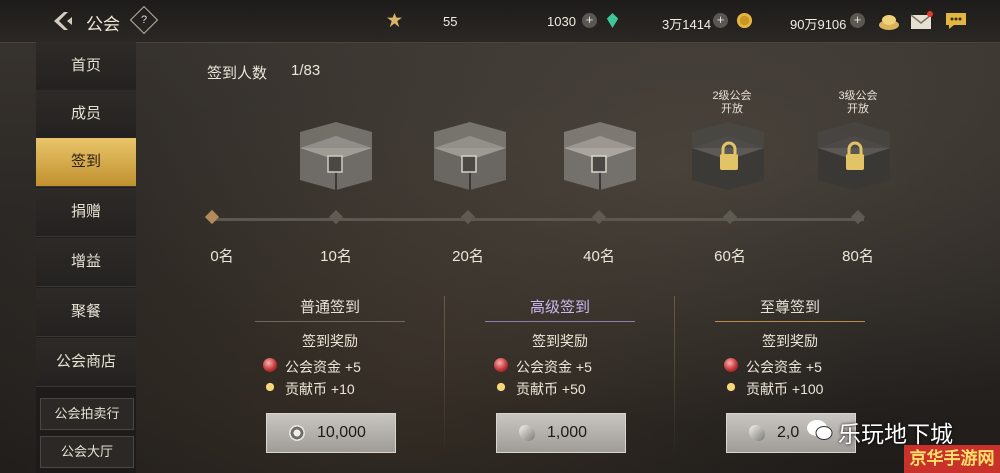  Describe the element at coordinates (687, 24) in the screenshot. I see `resource-value-3: 3万1414` at that location.